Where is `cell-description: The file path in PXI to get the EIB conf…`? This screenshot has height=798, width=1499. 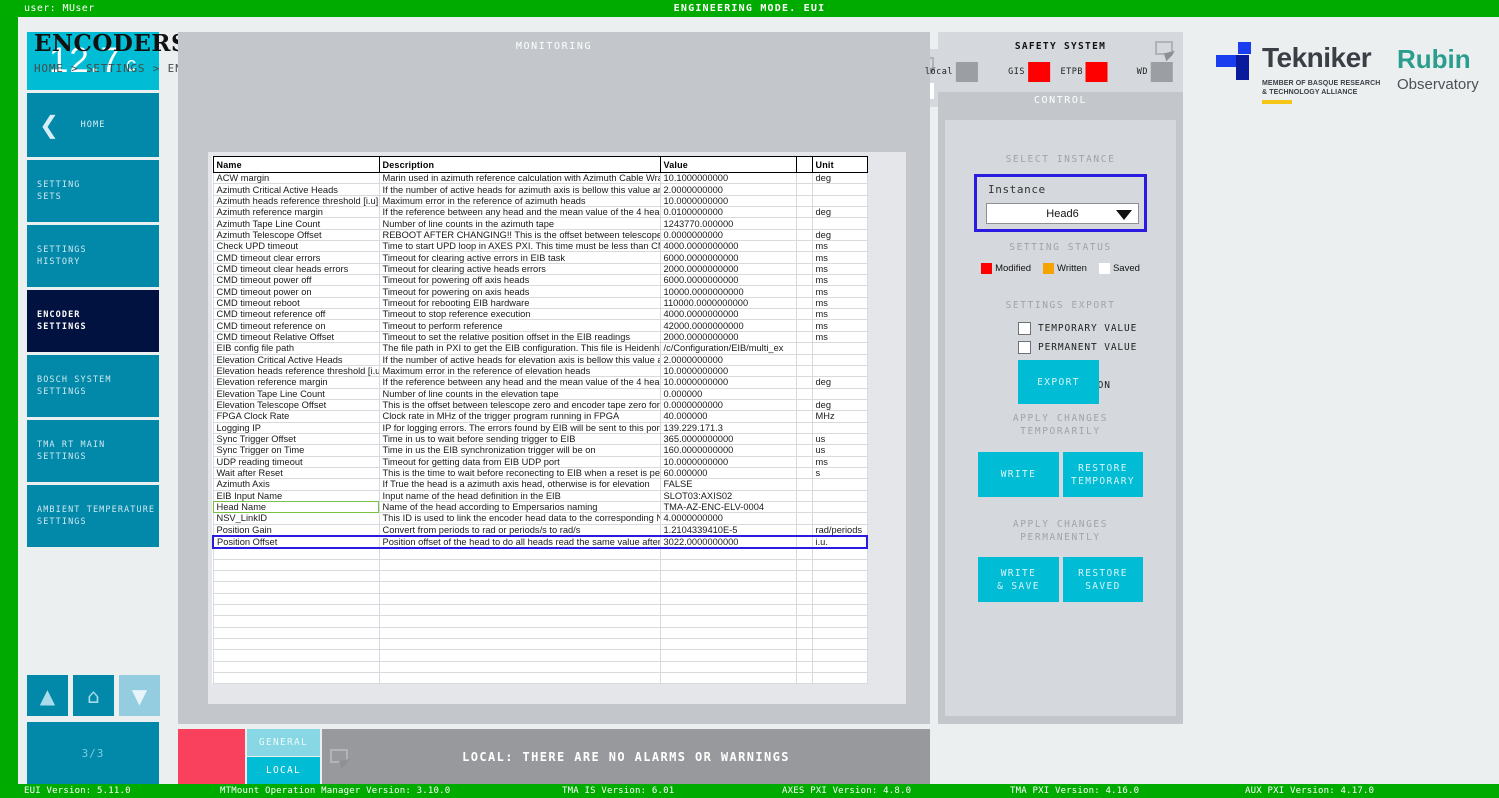
cell-description: The file path in PXI to get the EIB conf… is located at coordinates (519, 348).